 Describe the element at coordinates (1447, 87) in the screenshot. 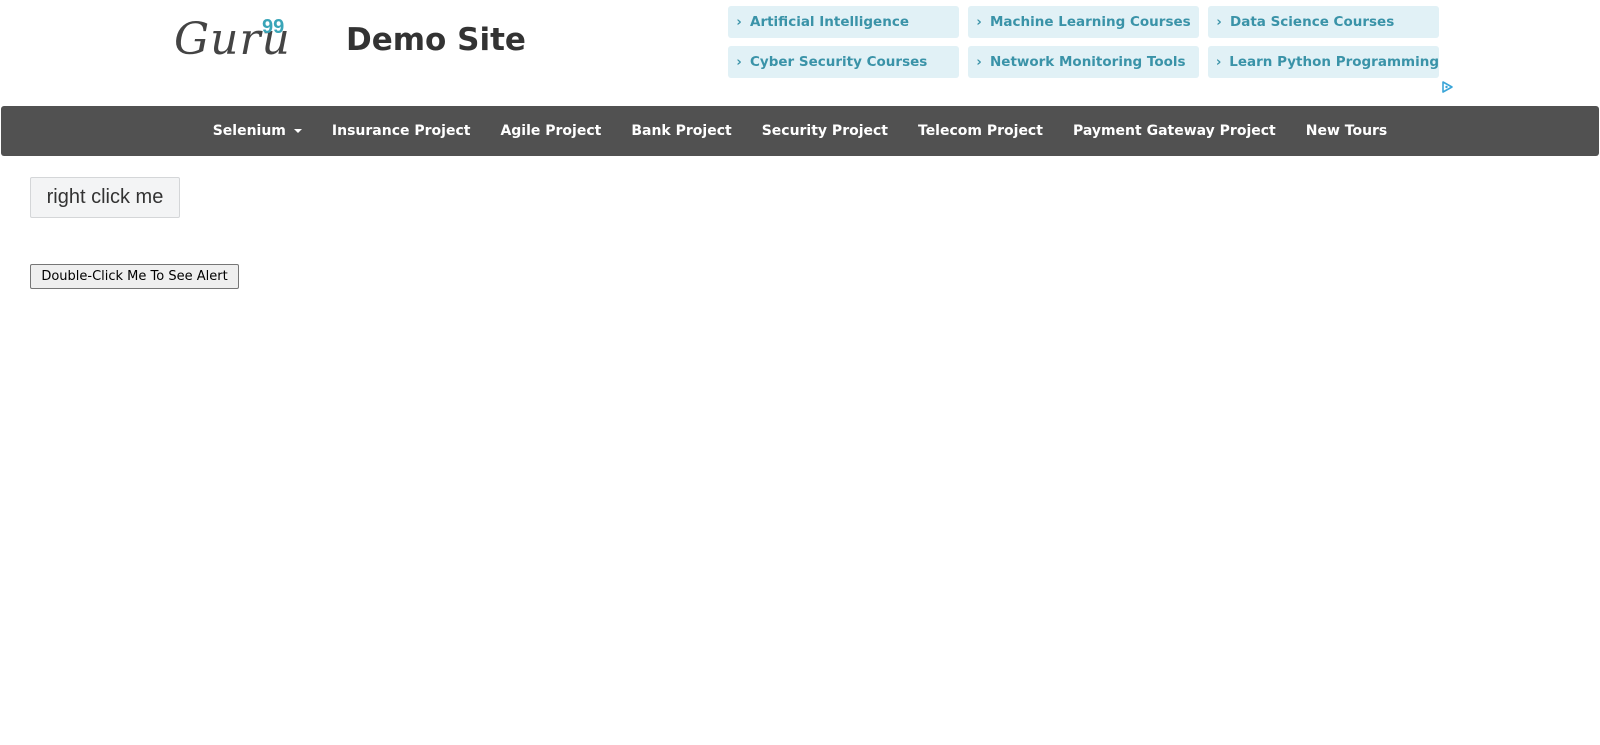

I see `adchoices-triangle-icon` at that location.